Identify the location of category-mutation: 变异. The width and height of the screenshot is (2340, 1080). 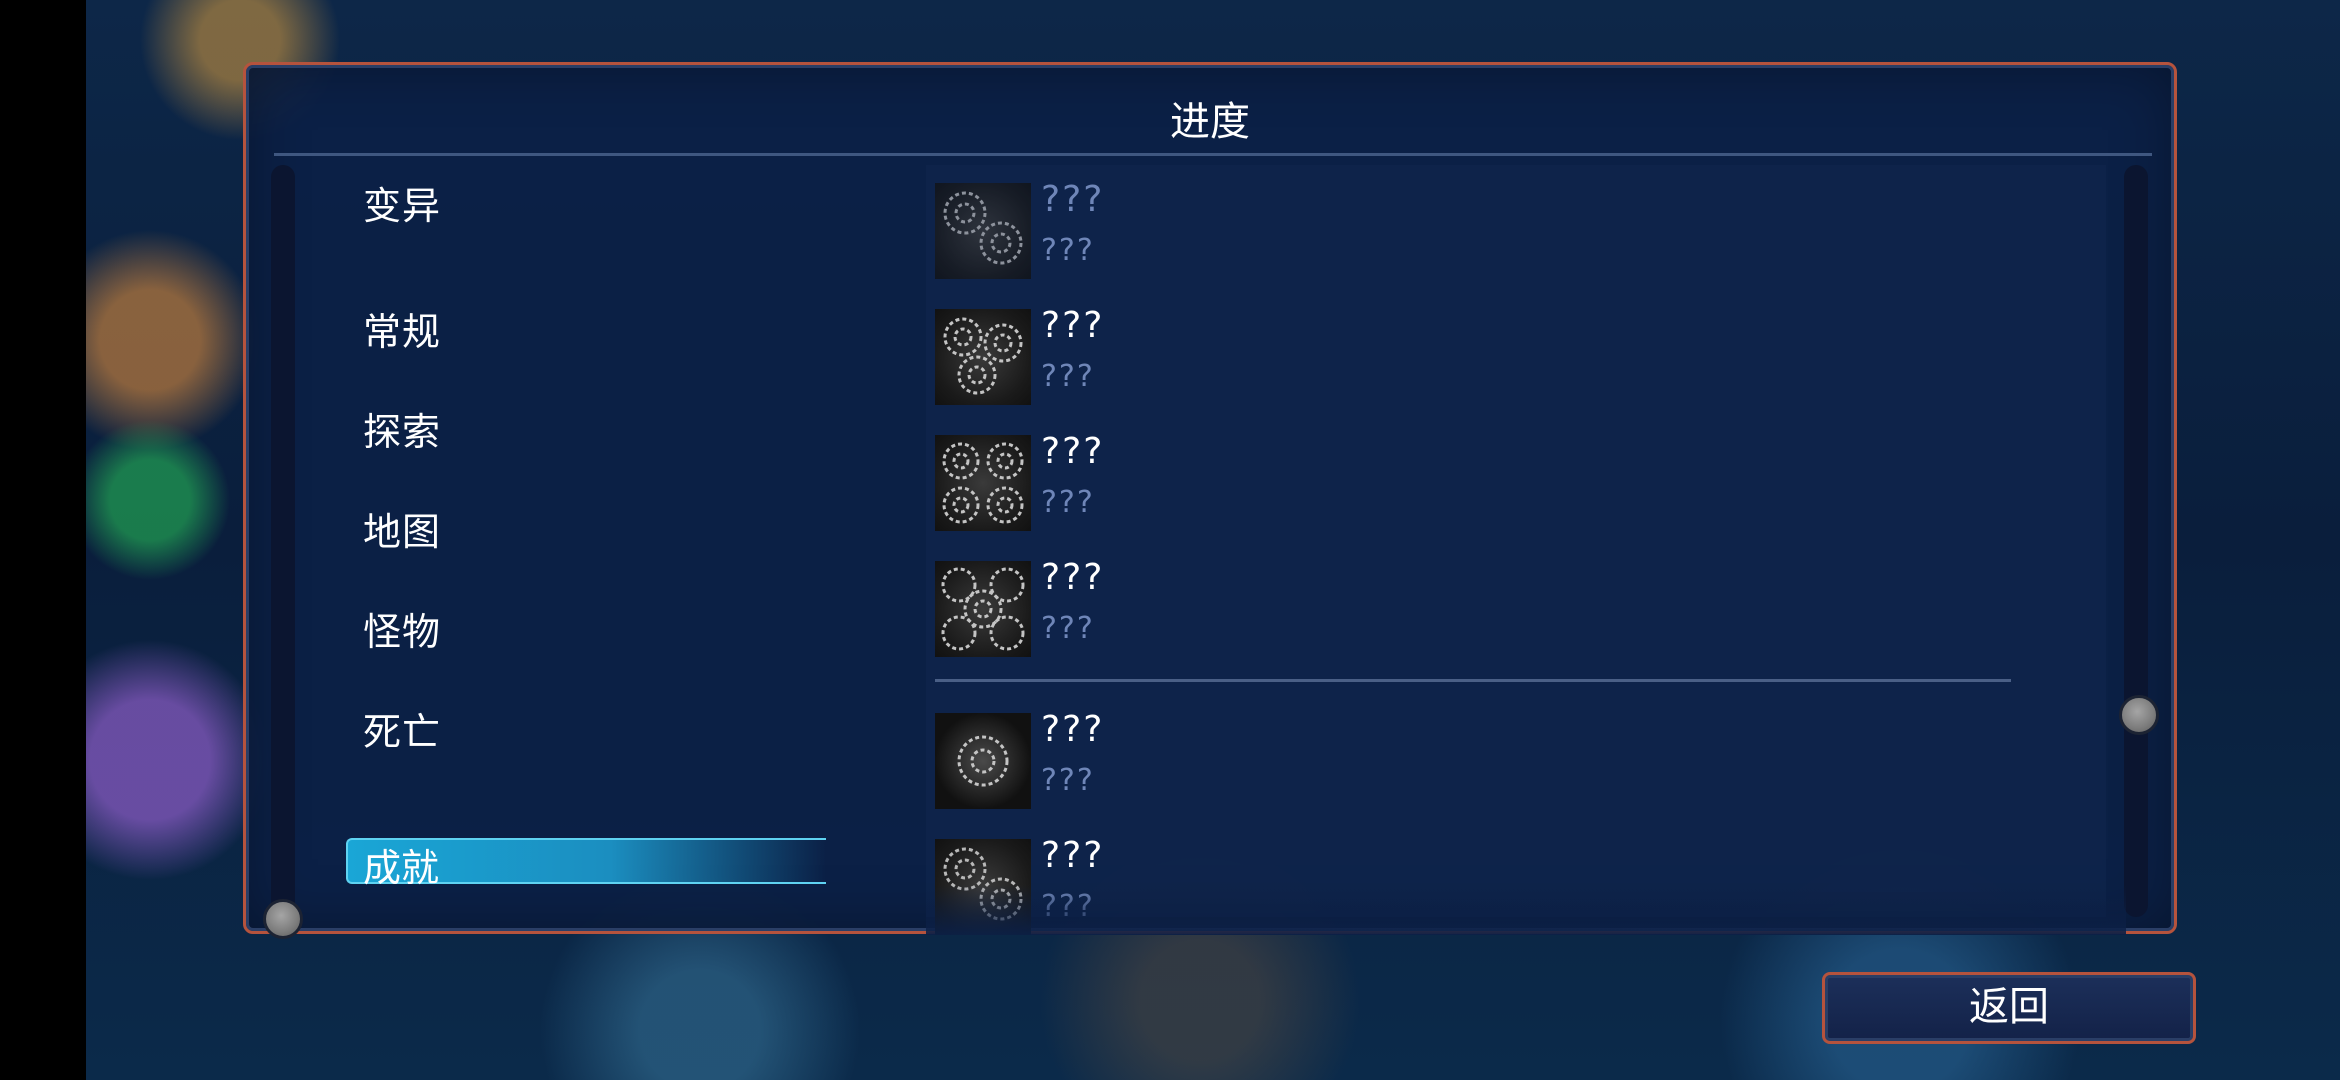
(402, 202).